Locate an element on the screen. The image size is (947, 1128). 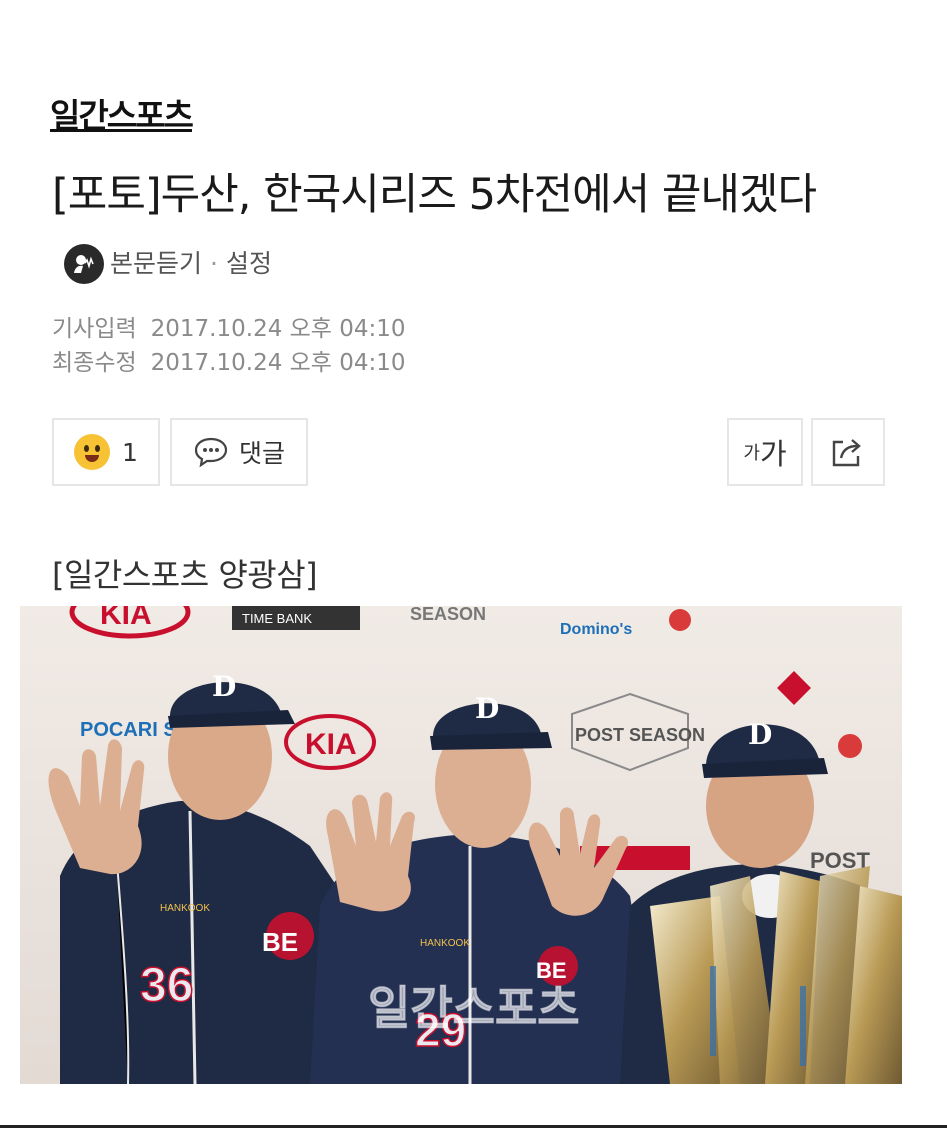
backdrop-text: Domino's is located at coordinates (596, 629).